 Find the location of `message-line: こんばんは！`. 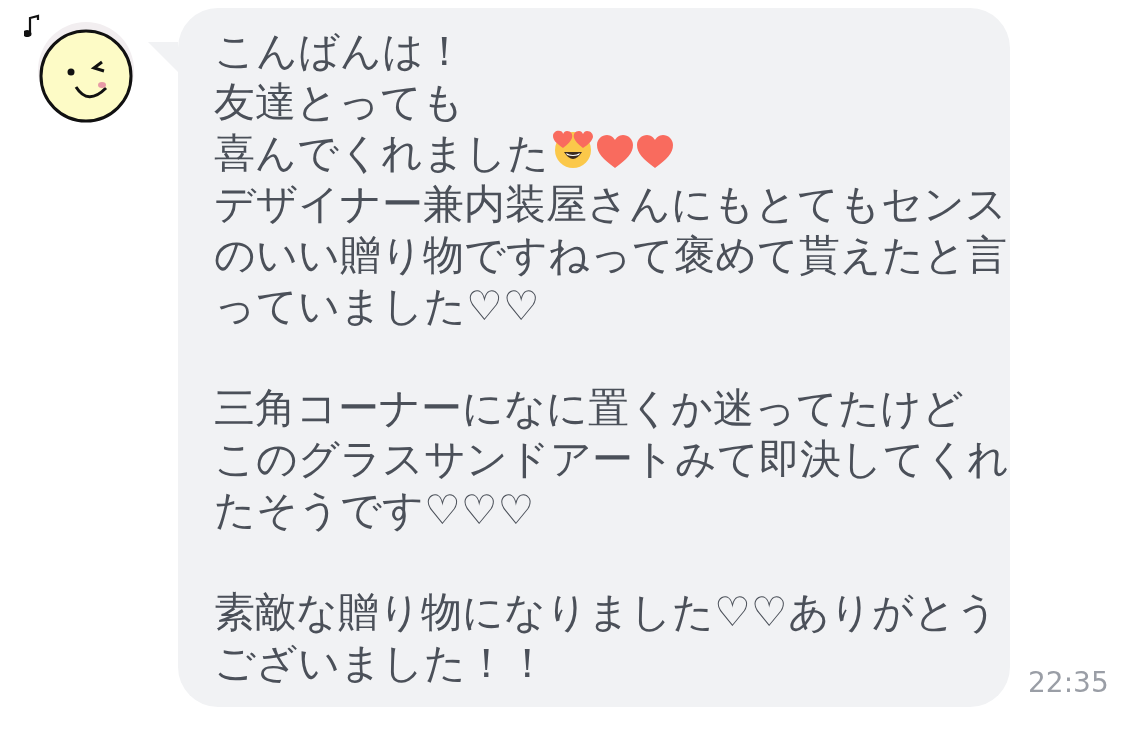

message-line: こんばんは！ is located at coordinates (339, 51).